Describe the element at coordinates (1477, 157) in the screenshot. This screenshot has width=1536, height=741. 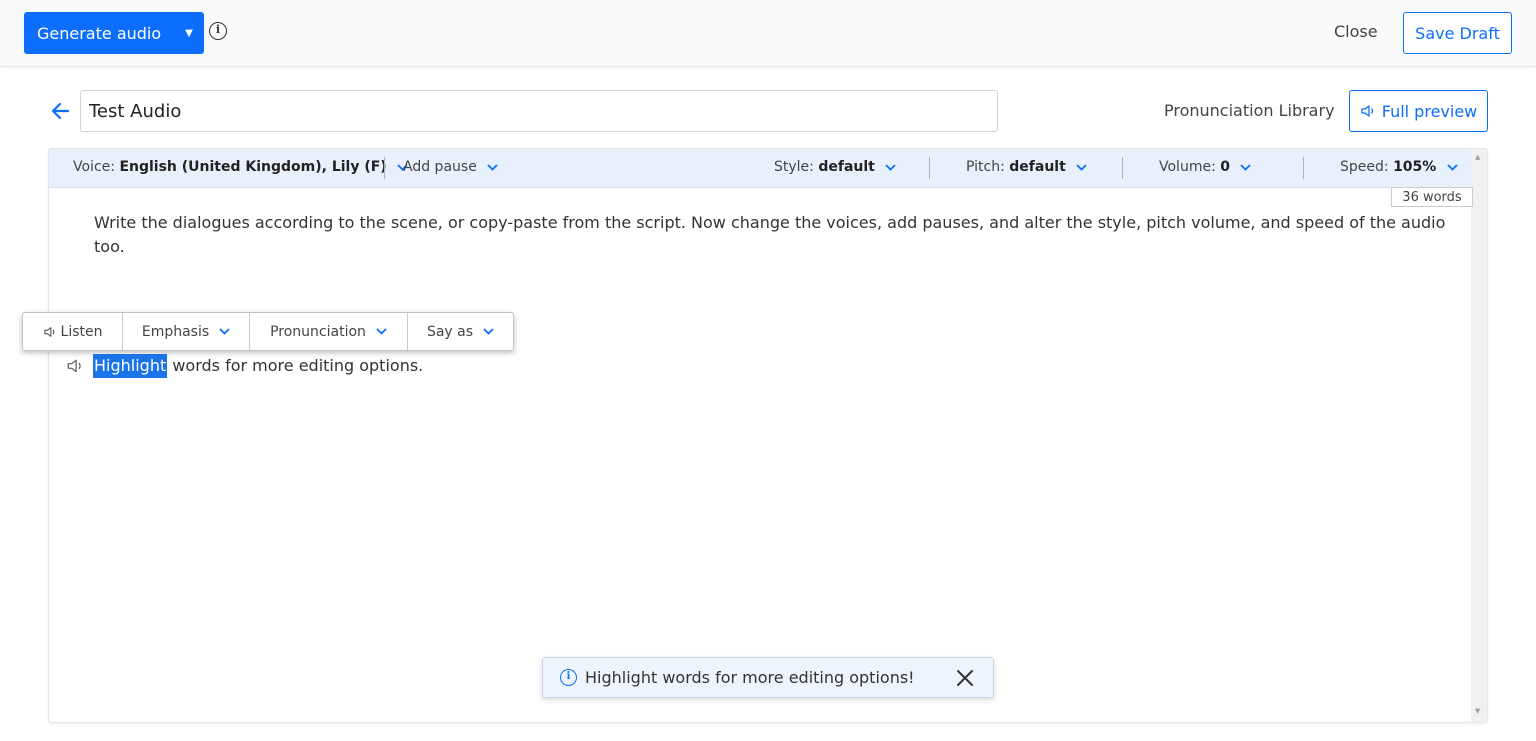
I see `scroll-up-icon: ▲` at that location.